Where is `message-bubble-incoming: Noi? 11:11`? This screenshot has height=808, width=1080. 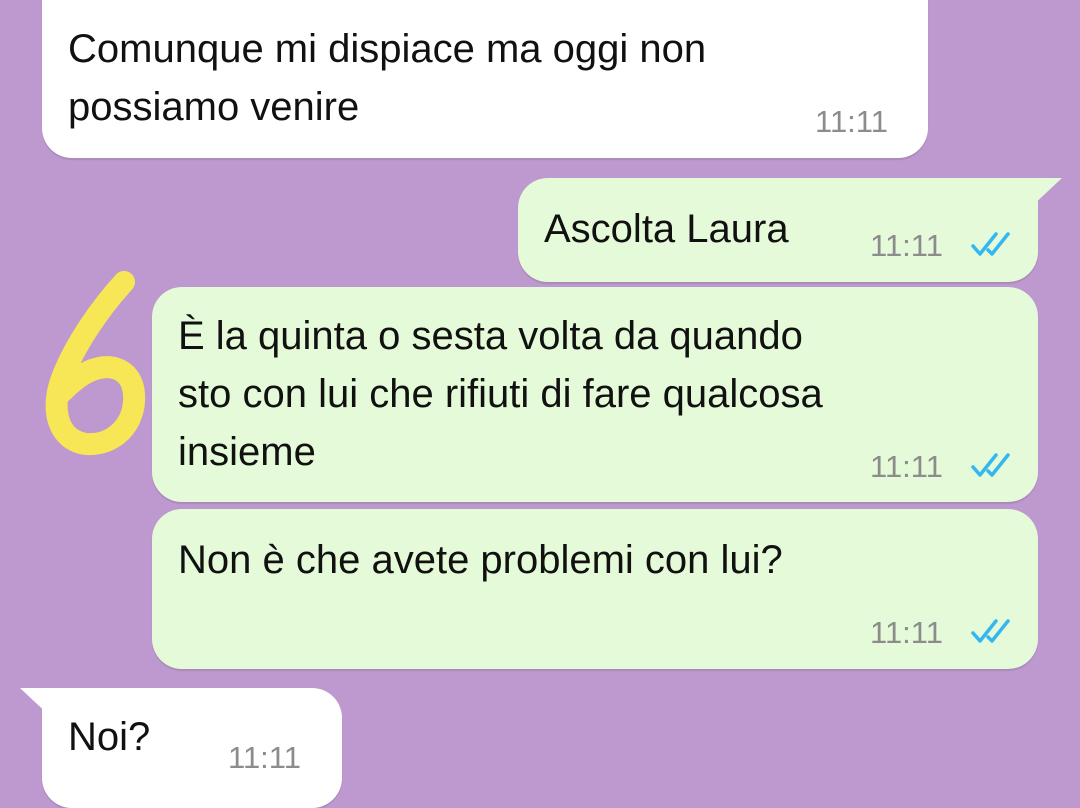 message-bubble-incoming: Noi? 11:11 is located at coordinates (192, 748).